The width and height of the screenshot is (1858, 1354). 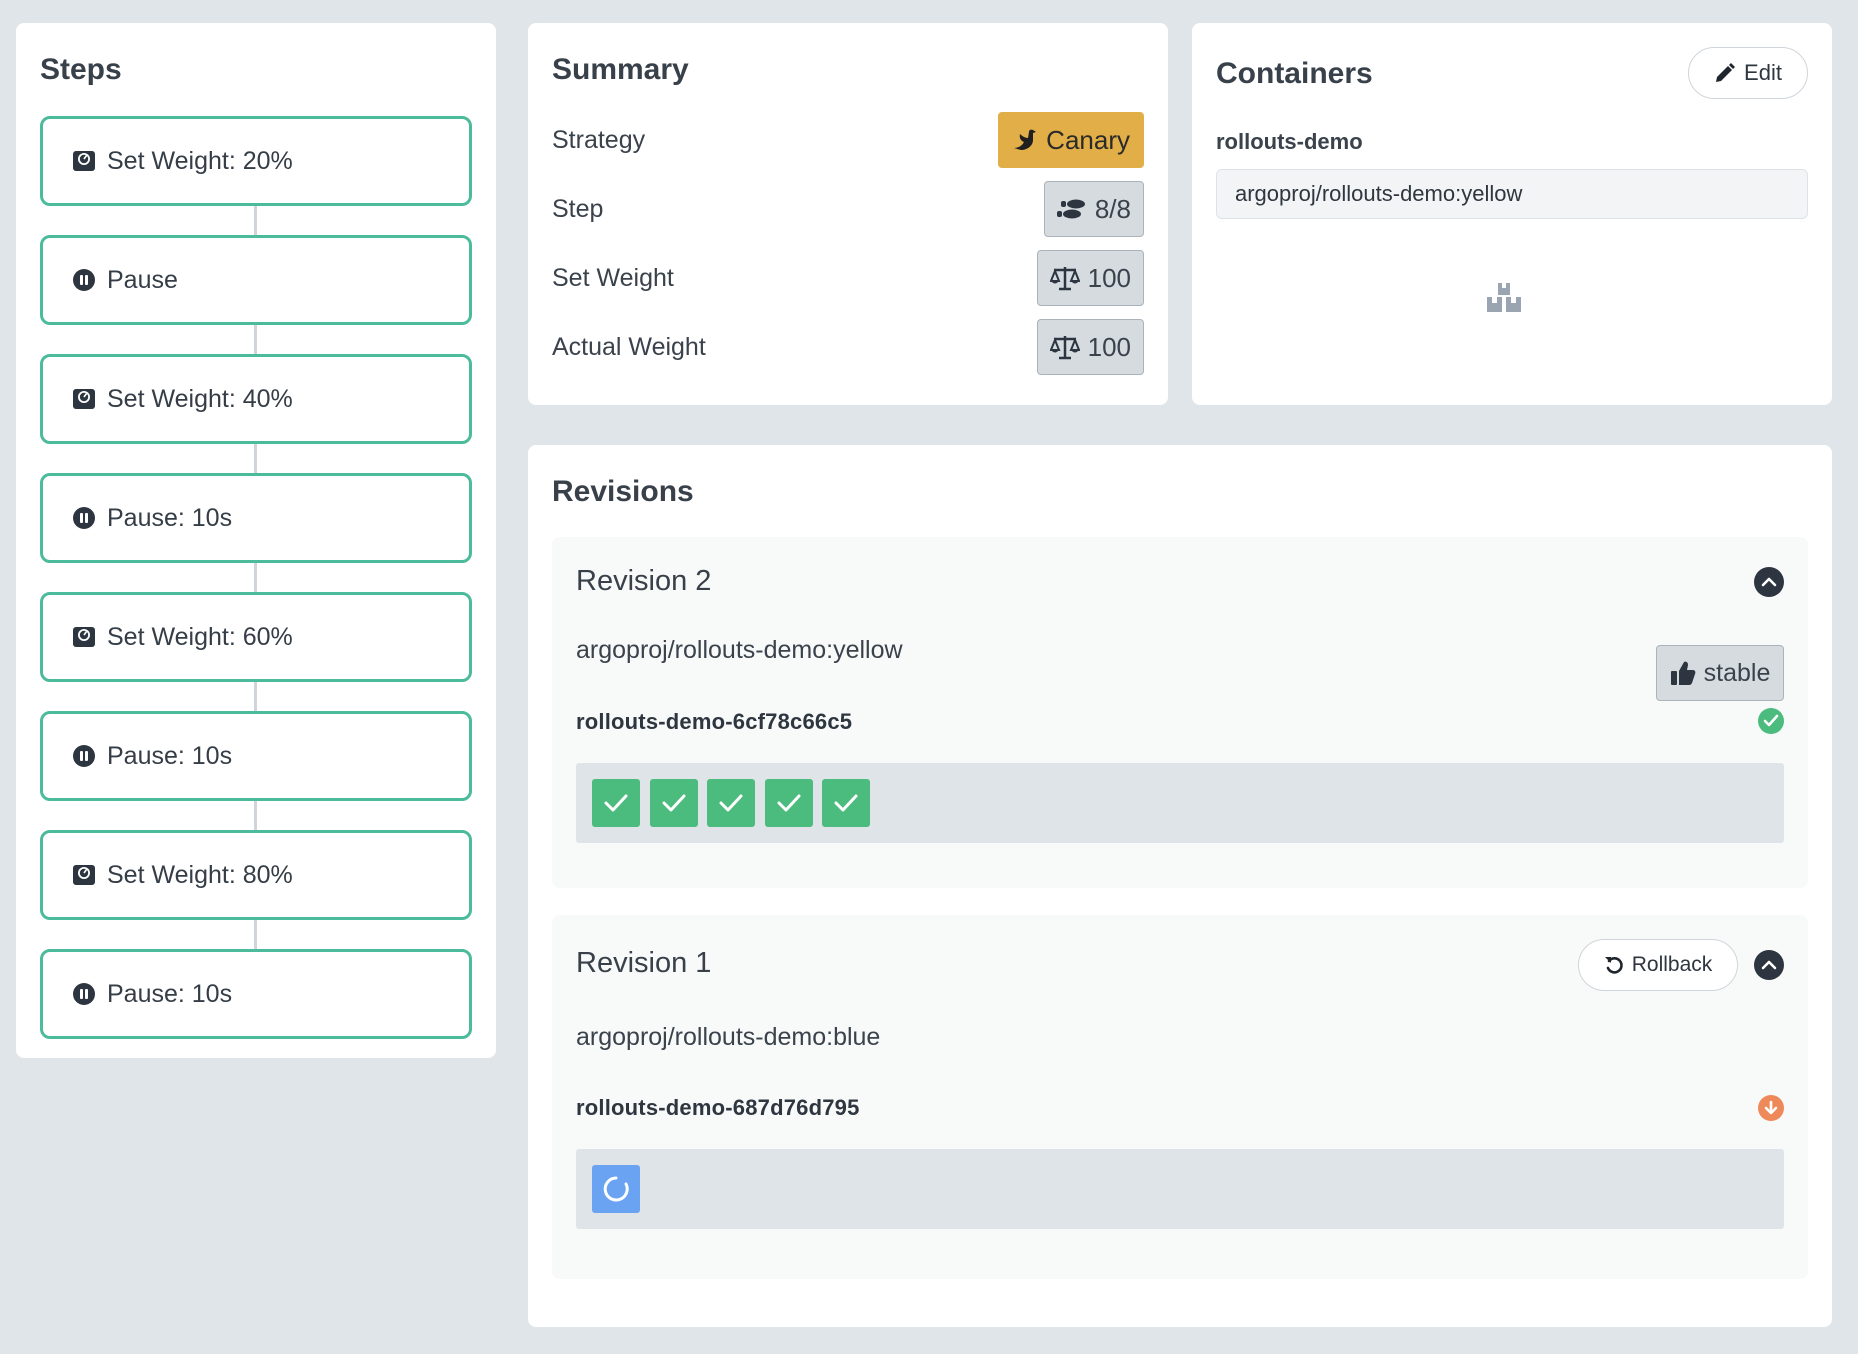 I want to click on rollback-button: Rollback, so click(x=1658, y=965).